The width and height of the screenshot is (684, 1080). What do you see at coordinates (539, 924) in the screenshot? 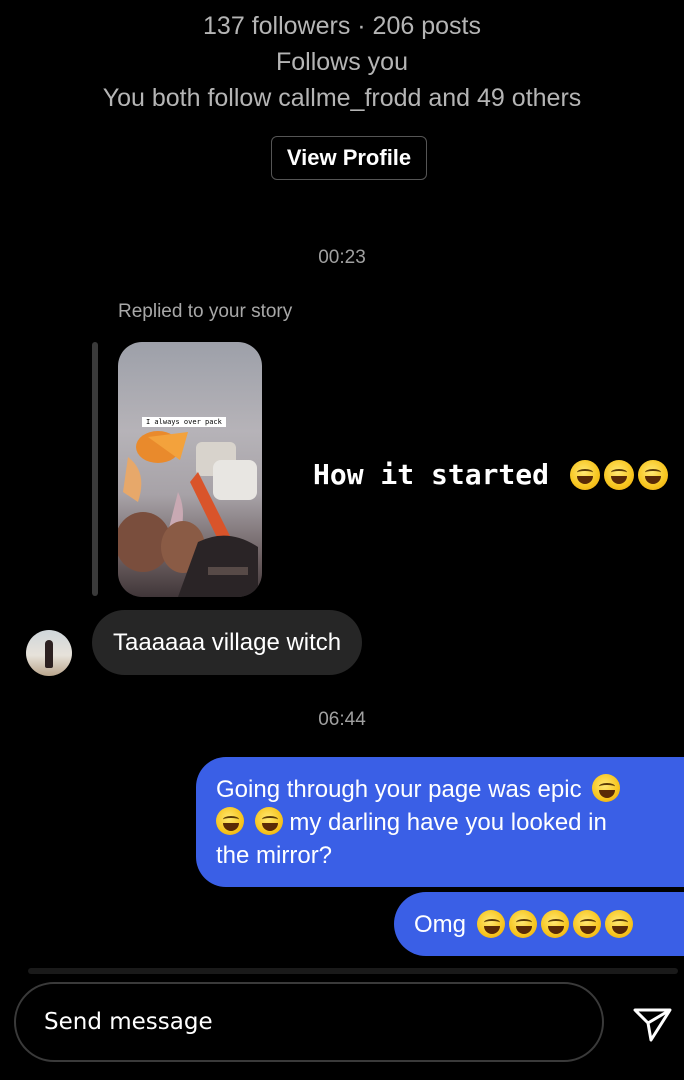
I see `outgoing-message-bubble: Omg` at bounding box center [539, 924].